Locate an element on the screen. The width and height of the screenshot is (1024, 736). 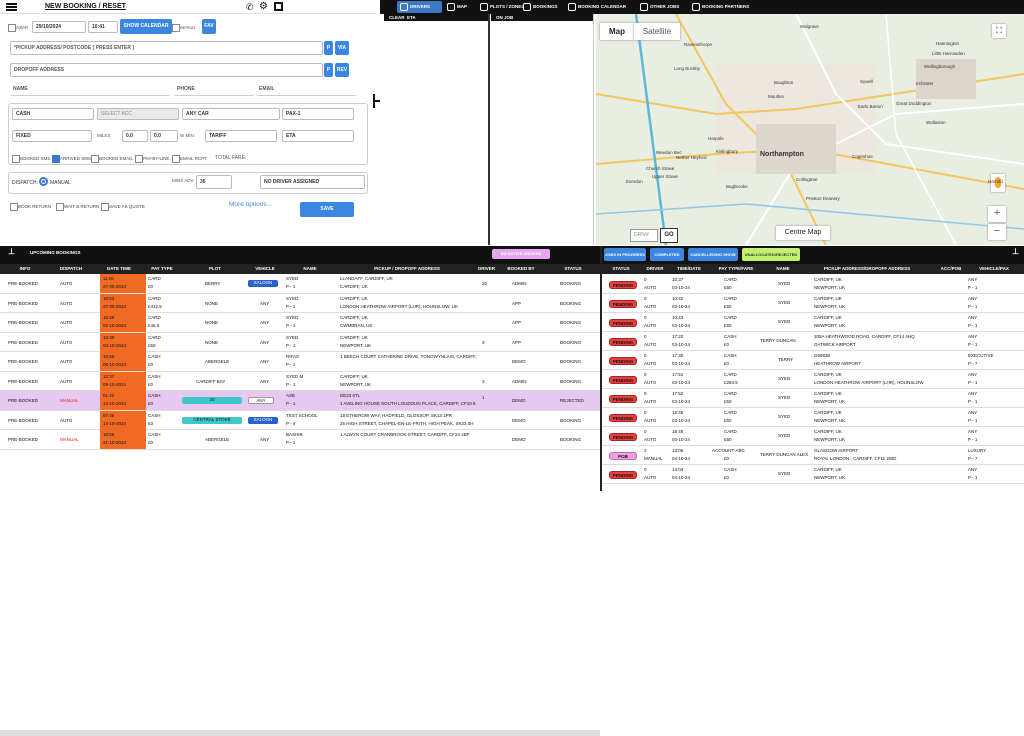
info-cell: PRE-BOOKED is located at coordinates (23, 303).